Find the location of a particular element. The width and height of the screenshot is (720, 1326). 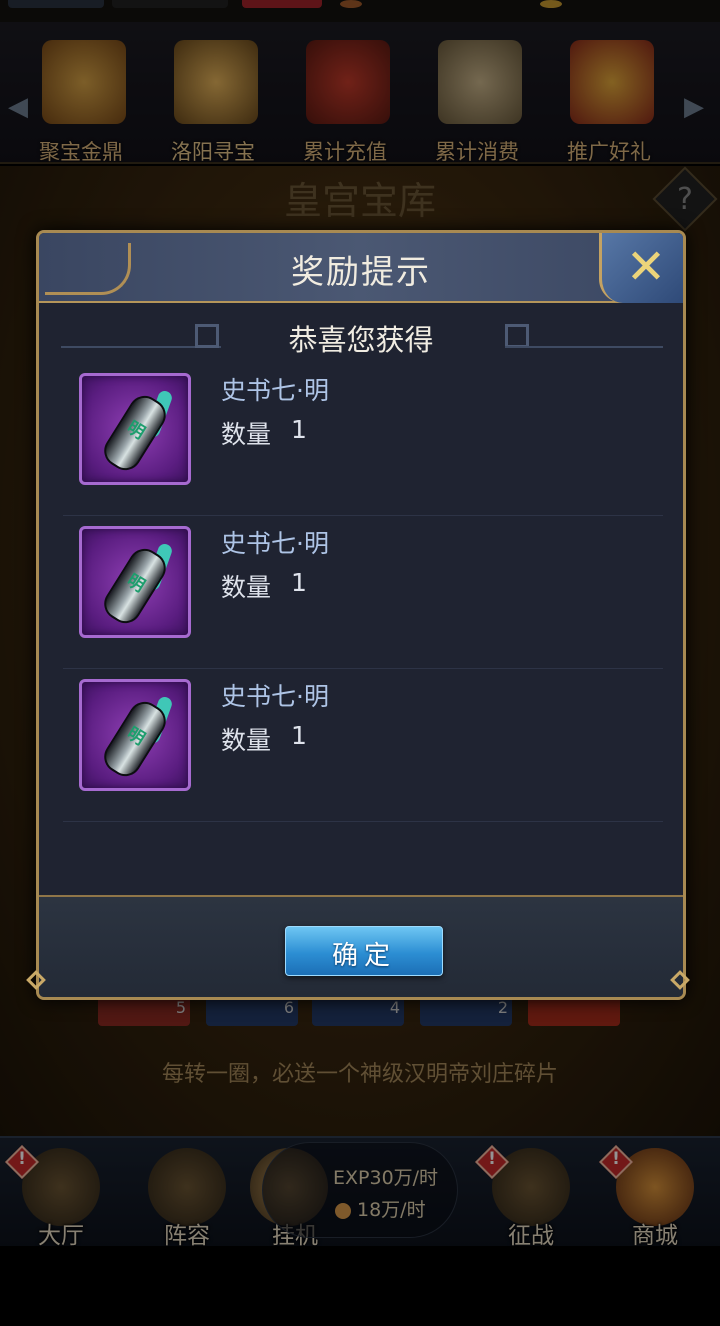

close-button: ✕ is located at coordinates (641, 268).